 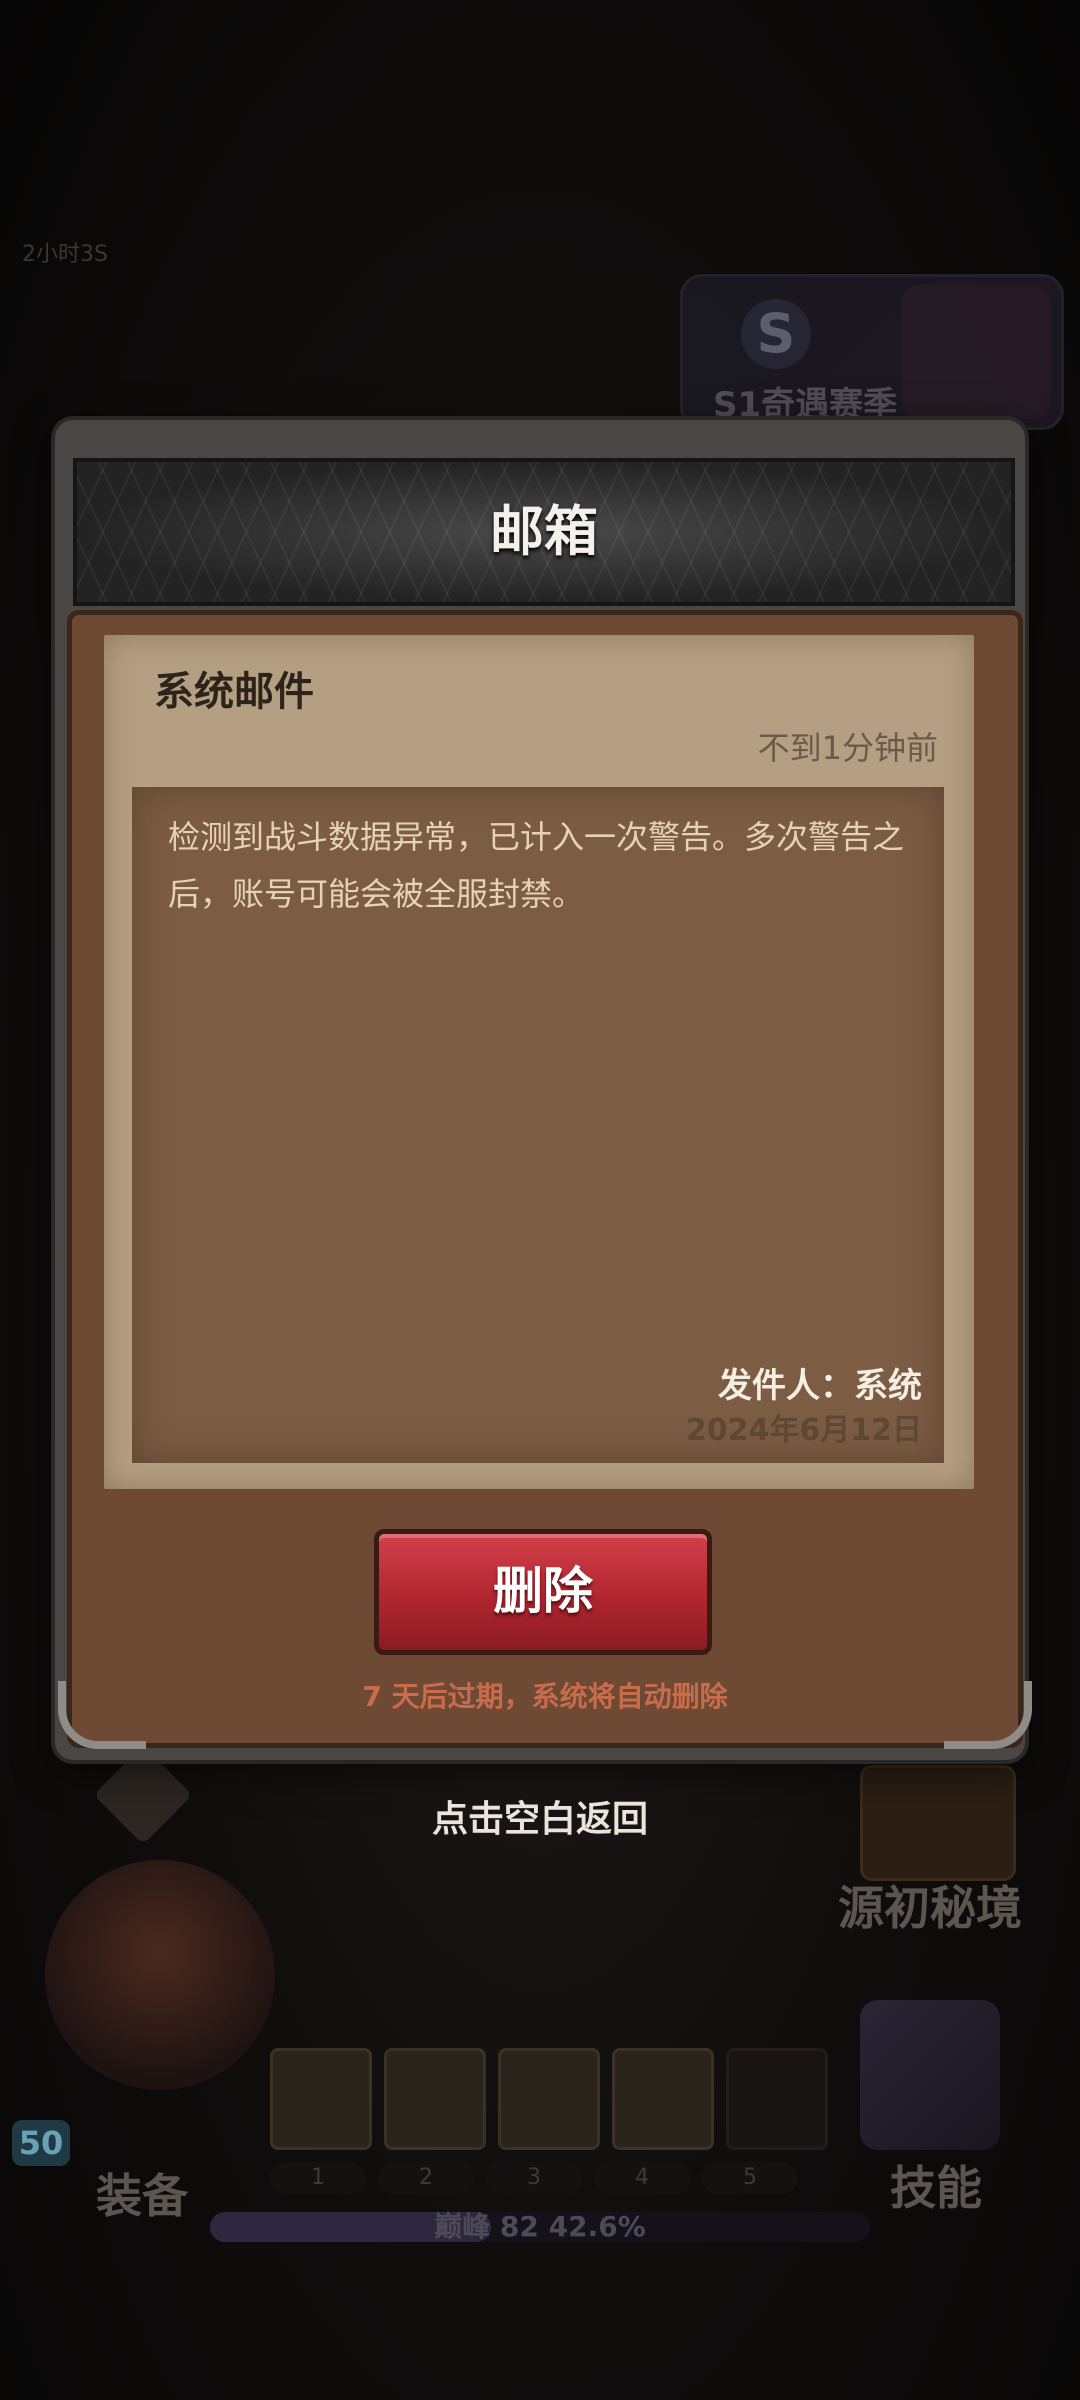 I want to click on tap-blank-to-return: 点击空白返回, so click(x=540, y=1816).